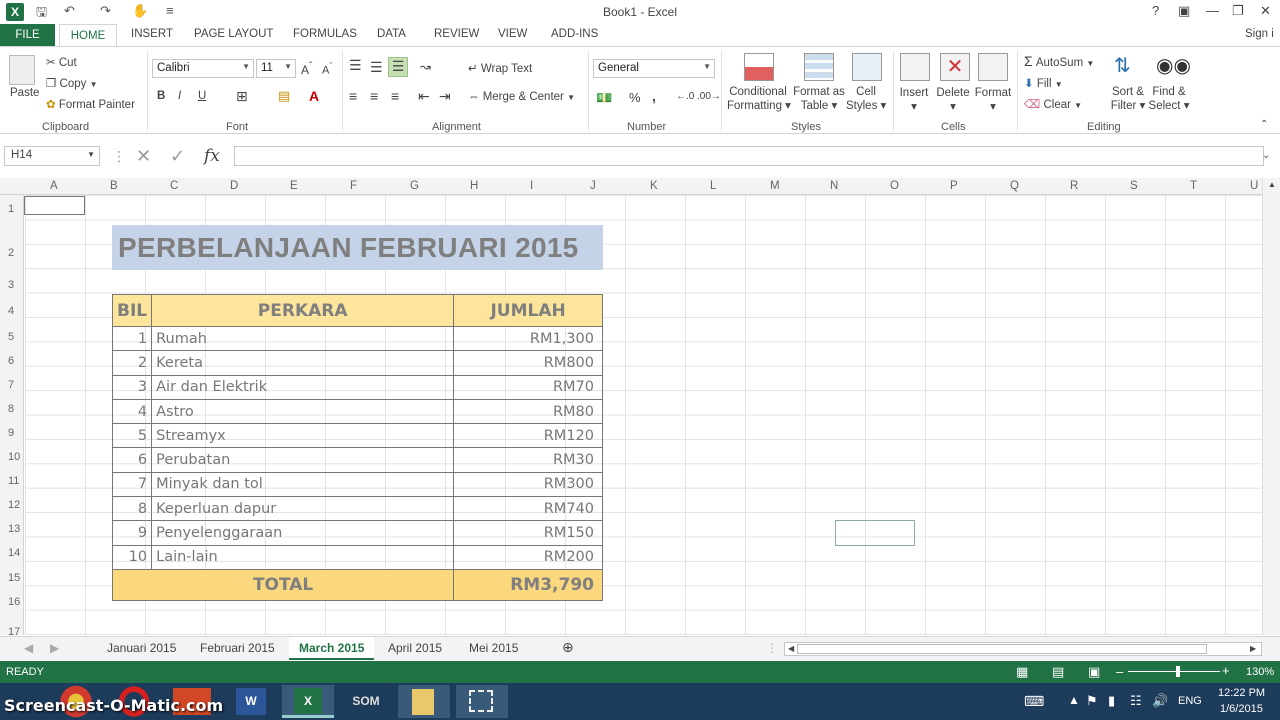 This screenshot has height=720, width=1280. I want to click on column-header-t: T, so click(1193, 186).